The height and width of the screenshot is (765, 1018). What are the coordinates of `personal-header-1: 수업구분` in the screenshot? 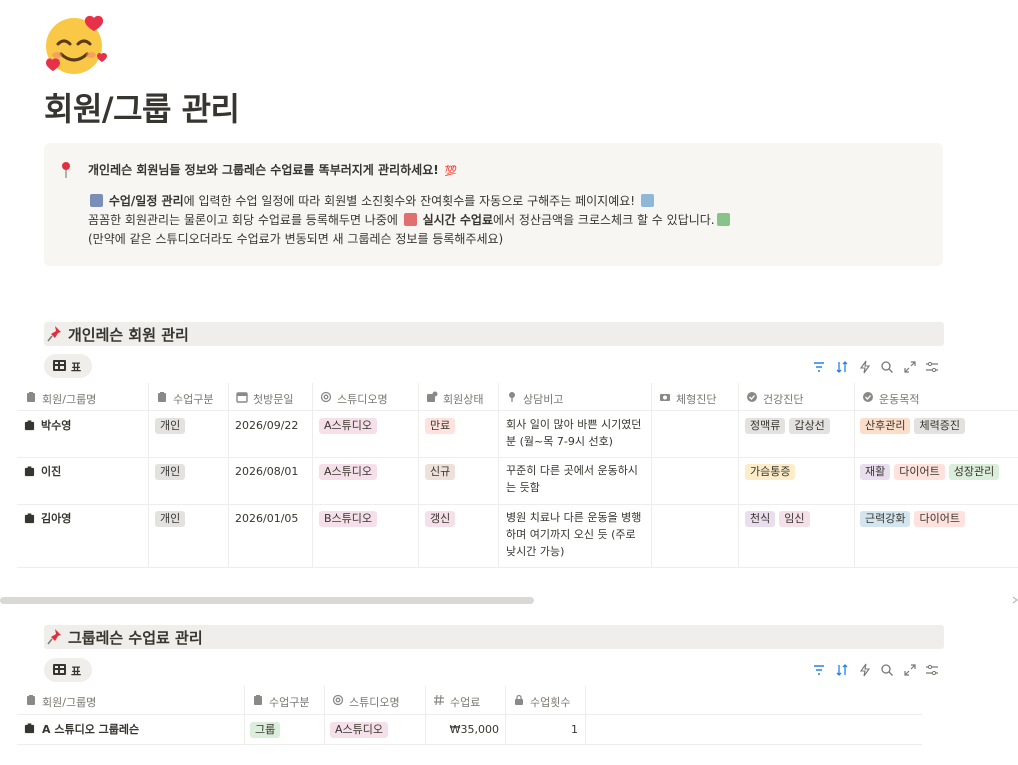 It's located at (188, 397).